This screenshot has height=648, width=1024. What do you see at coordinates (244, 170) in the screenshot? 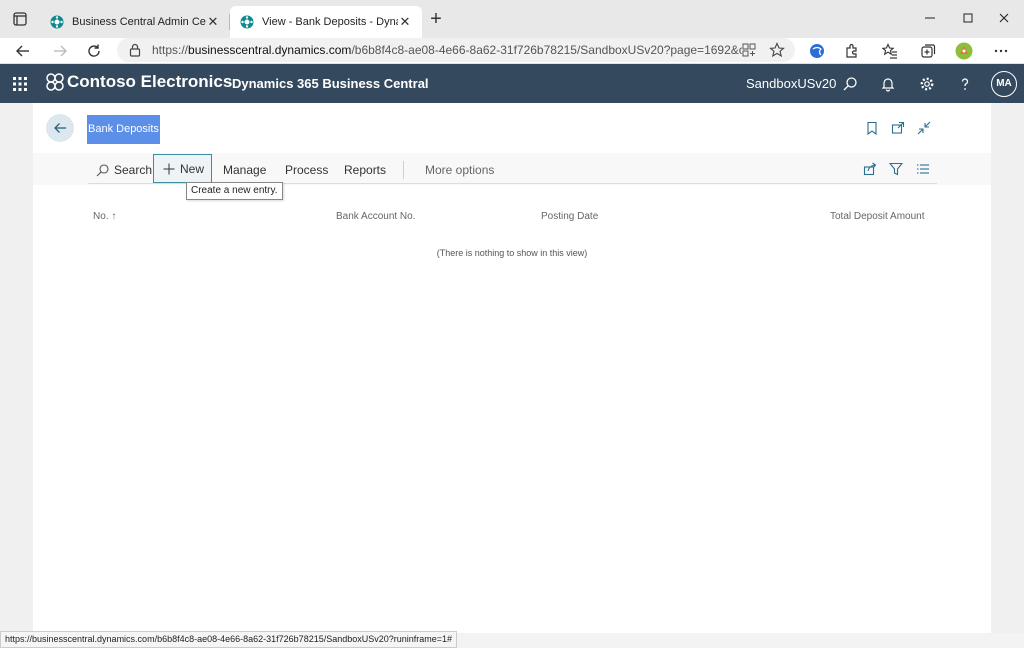
I see `manage-menu: Manage` at bounding box center [244, 170].